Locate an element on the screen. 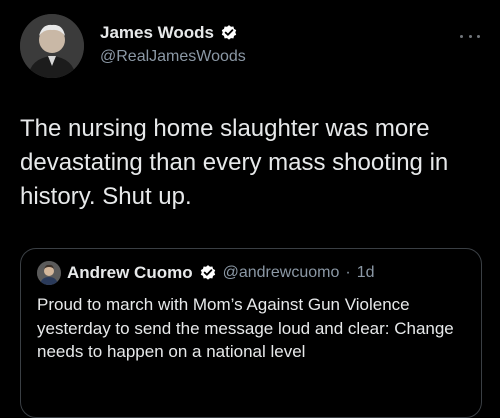 The height and width of the screenshot is (418, 500). author-info: James Woods @RealJamesWoods is located at coordinates (173, 44).